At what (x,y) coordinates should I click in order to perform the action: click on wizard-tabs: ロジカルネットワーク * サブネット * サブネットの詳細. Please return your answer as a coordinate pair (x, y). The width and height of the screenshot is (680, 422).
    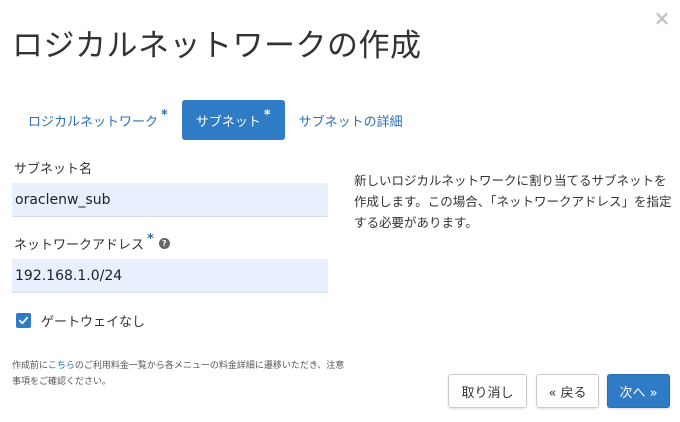
    Looking at the image, I should click on (215, 120).